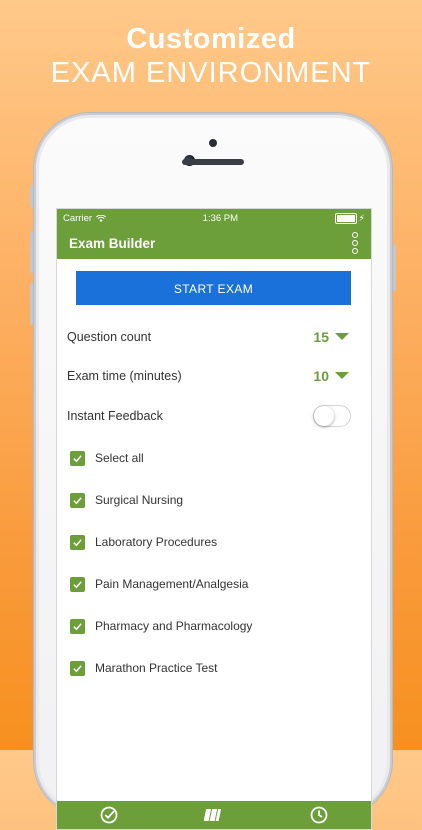  What do you see at coordinates (394, 268) in the screenshot?
I see `phone-power-button` at bounding box center [394, 268].